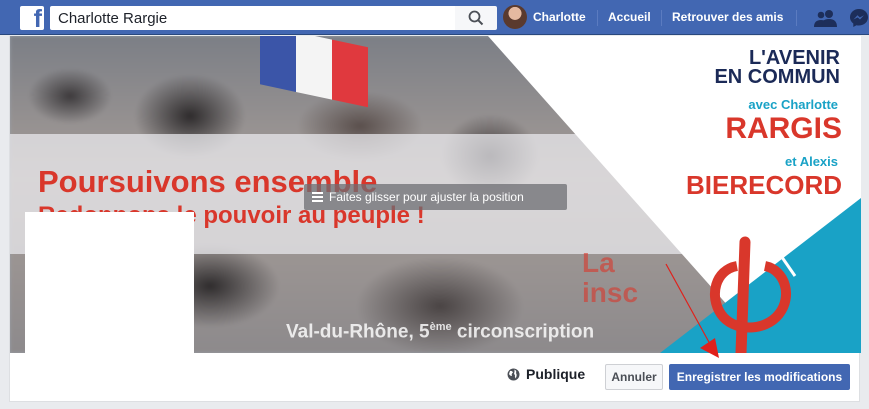 This screenshot has height=409, width=869. Describe the element at coordinates (629, 17) in the screenshot. I see `nav-home-link: Accueil` at that location.